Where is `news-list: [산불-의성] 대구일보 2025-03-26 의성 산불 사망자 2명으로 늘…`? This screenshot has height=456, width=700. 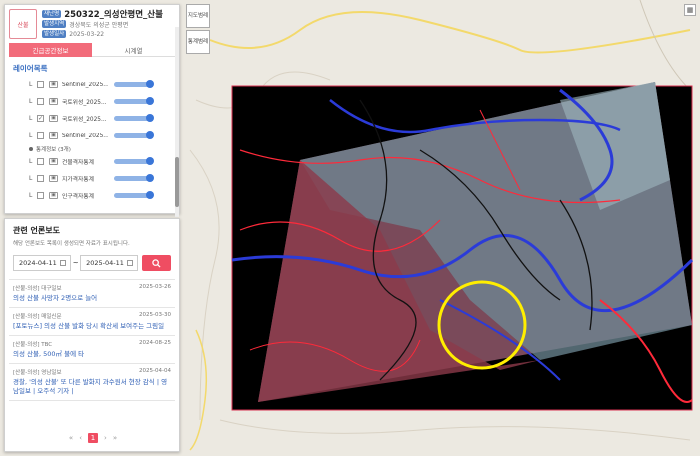
news-list: [산불-의성] 대구일보 2025-03-26 의성 산불 사망자 2명으로 늘… is located at coordinates (92, 340).